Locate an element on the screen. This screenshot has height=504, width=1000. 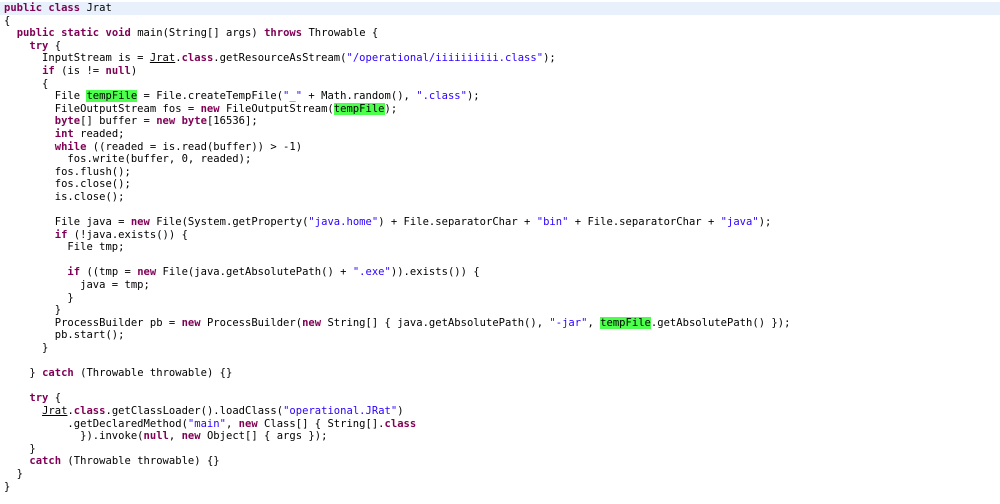
code-token: + File.separatorChar + is located at coordinates (644, 222).